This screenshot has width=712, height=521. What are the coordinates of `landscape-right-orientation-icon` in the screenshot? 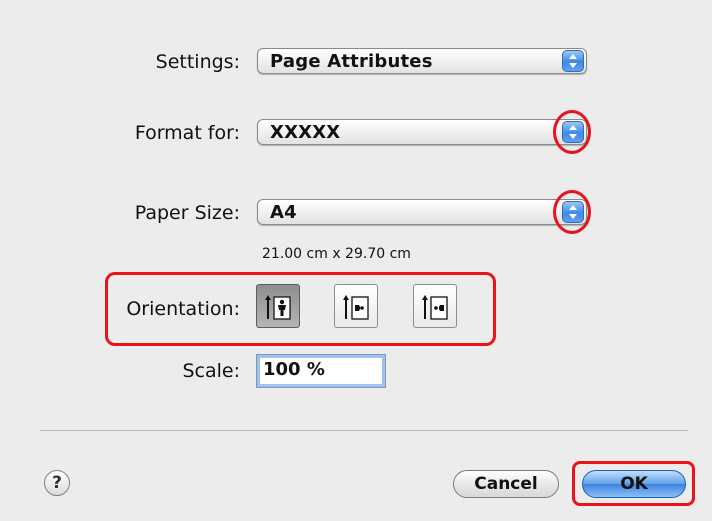 It's located at (435, 307).